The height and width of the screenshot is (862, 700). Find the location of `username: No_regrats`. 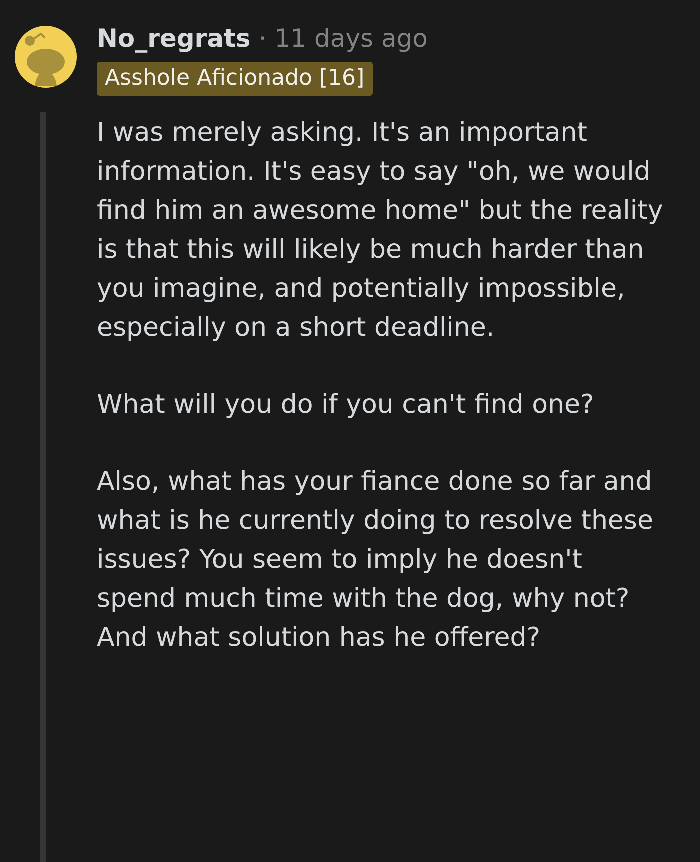

username: No_regrats is located at coordinates (174, 39).